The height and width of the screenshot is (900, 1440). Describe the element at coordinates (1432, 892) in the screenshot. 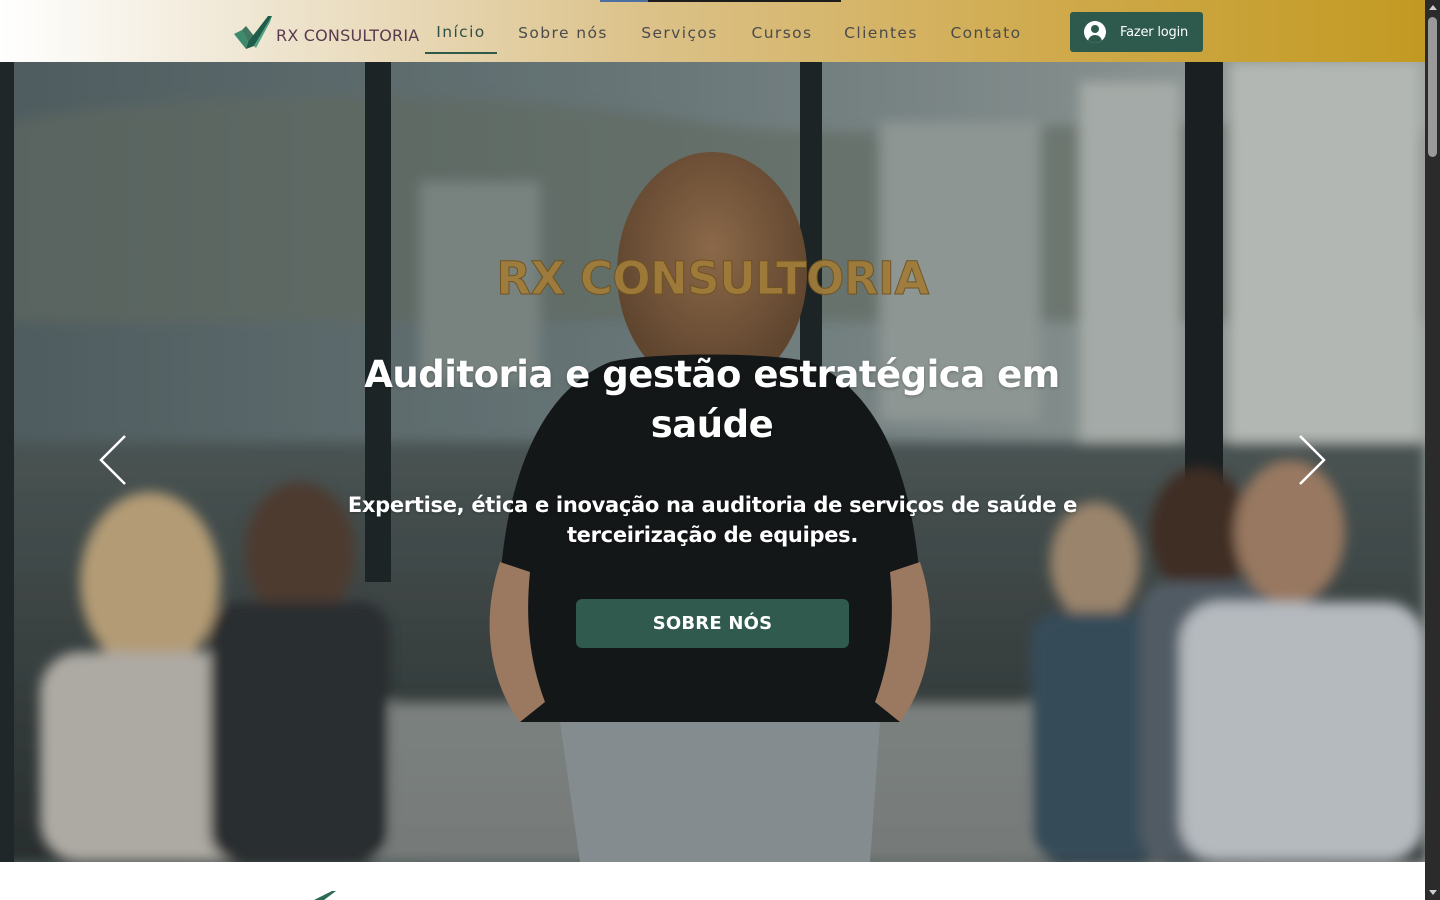

I see `scroll-down-icon` at that location.